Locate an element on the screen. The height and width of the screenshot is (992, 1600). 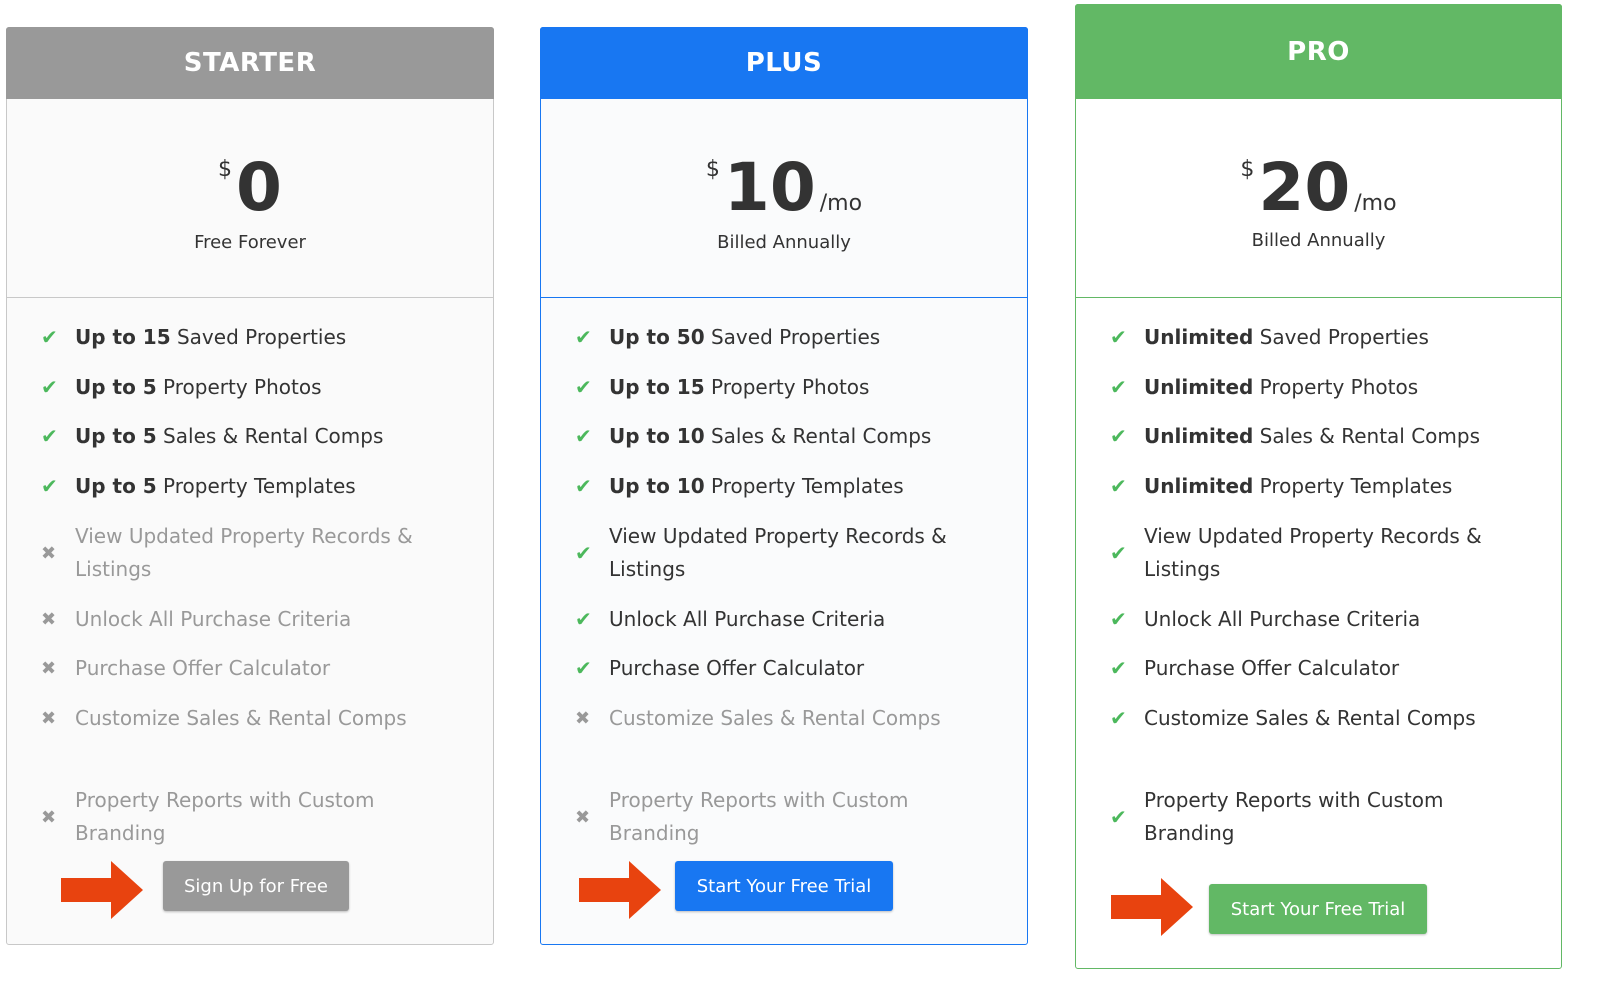
feature-item: ✔ Up to 10 Sales & Rental Comps is located at coordinates (791, 436).